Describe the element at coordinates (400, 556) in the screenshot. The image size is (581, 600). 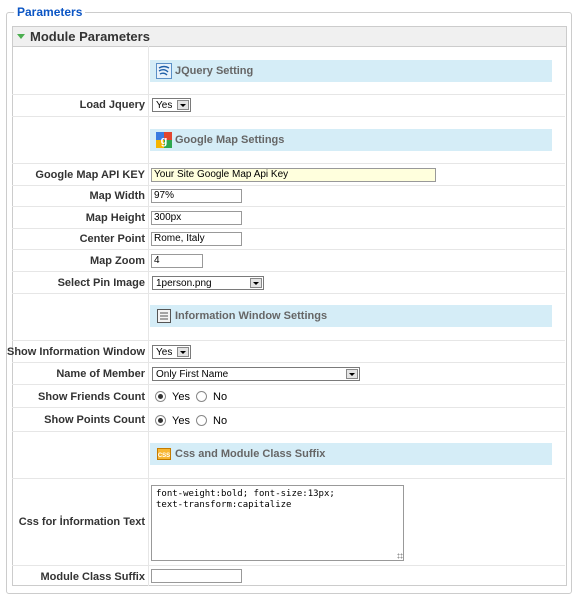
I see `resize-grip-icon` at that location.